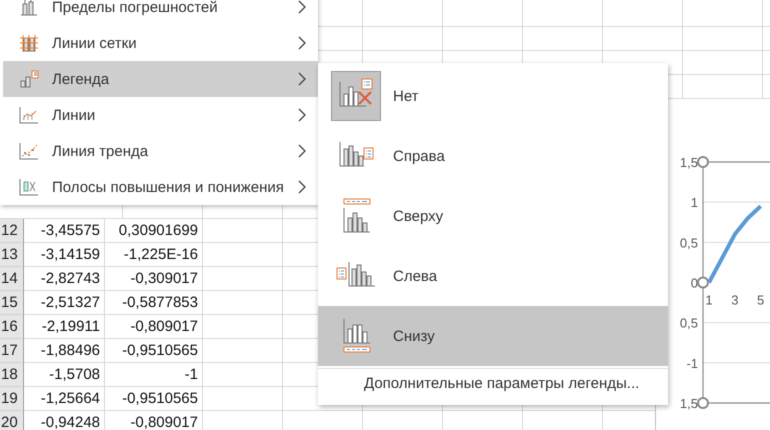 The height and width of the screenshot is (430, 770). What do you see at coordinates (29, 79) in the screenshot?
I see `legend-icon` at bounding box center [29, 79].